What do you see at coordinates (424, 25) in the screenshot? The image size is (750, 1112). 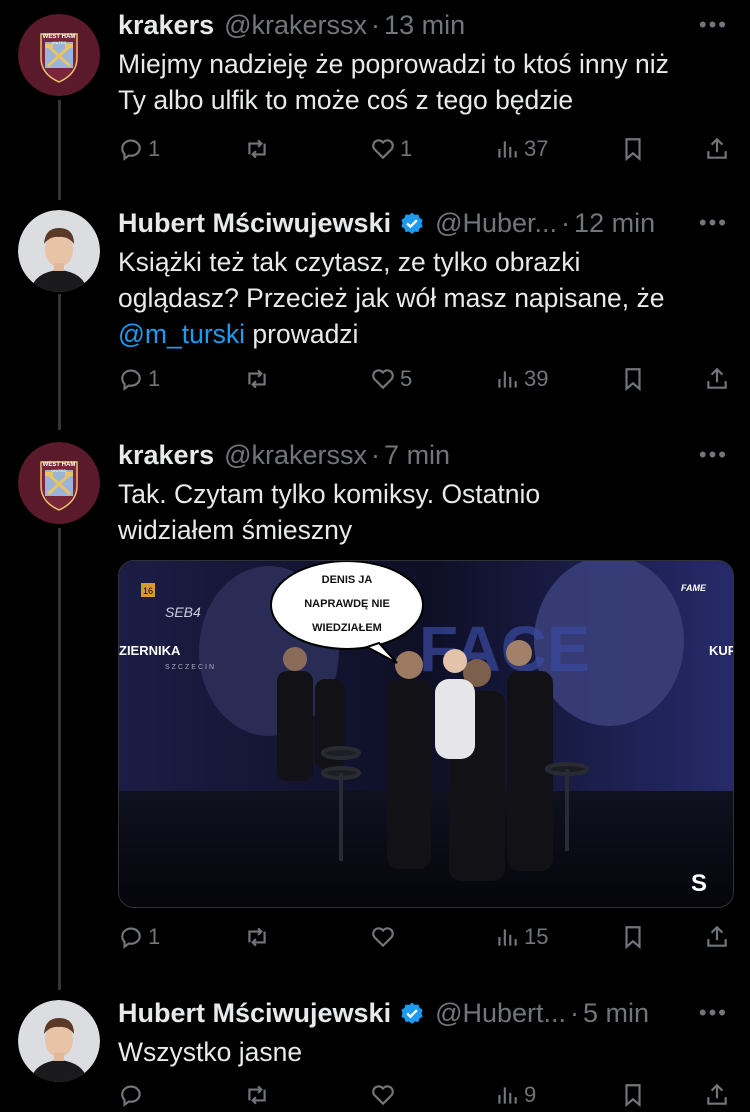 I see `timestamp: 13 min` at bounding box center [424, 25].